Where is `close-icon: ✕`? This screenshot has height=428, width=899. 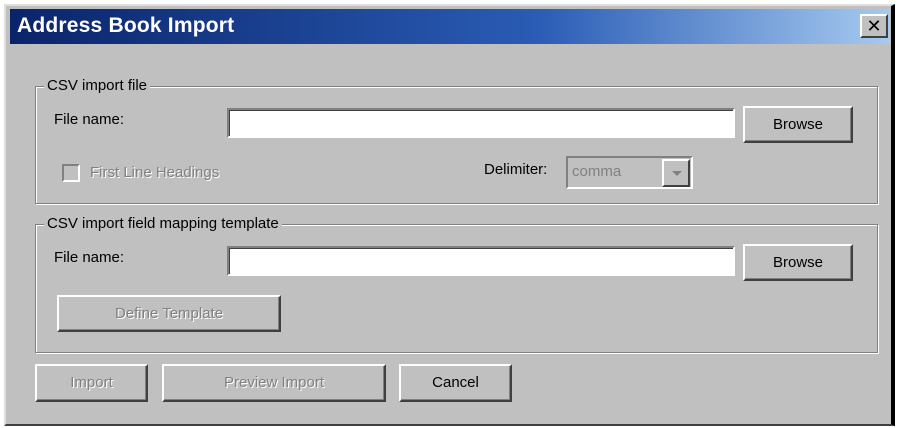 close-icon: ✕ is located at coordinates (874, 26).